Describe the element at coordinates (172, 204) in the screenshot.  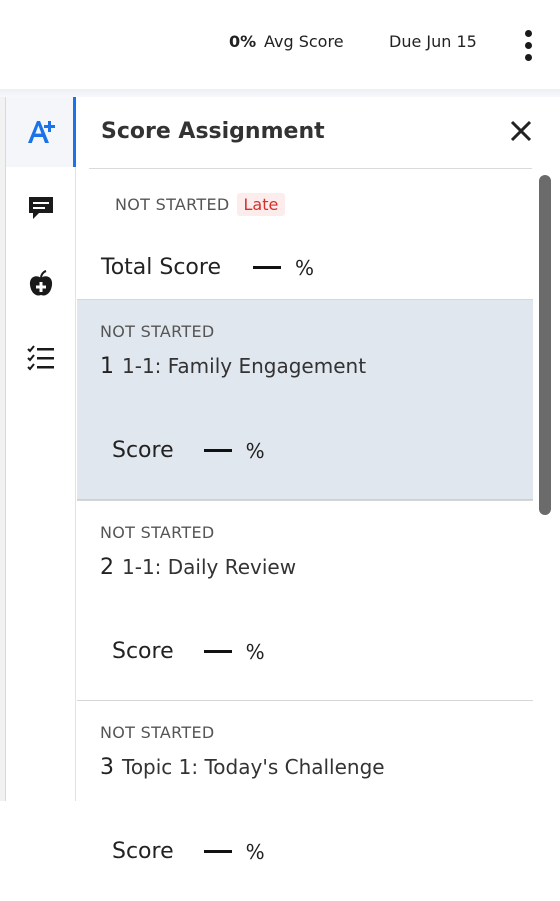
I see `assignment-status: NOT STARTED` at that location.